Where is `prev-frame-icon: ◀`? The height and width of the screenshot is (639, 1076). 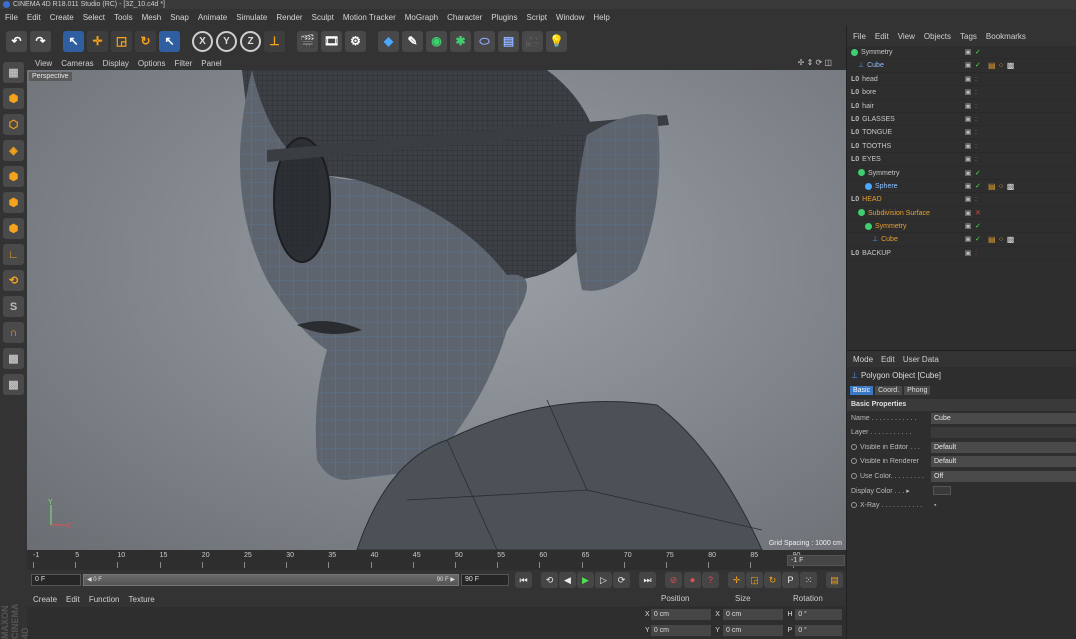
prev-frame-icon: ◀ is located at coordinates (567, 580).